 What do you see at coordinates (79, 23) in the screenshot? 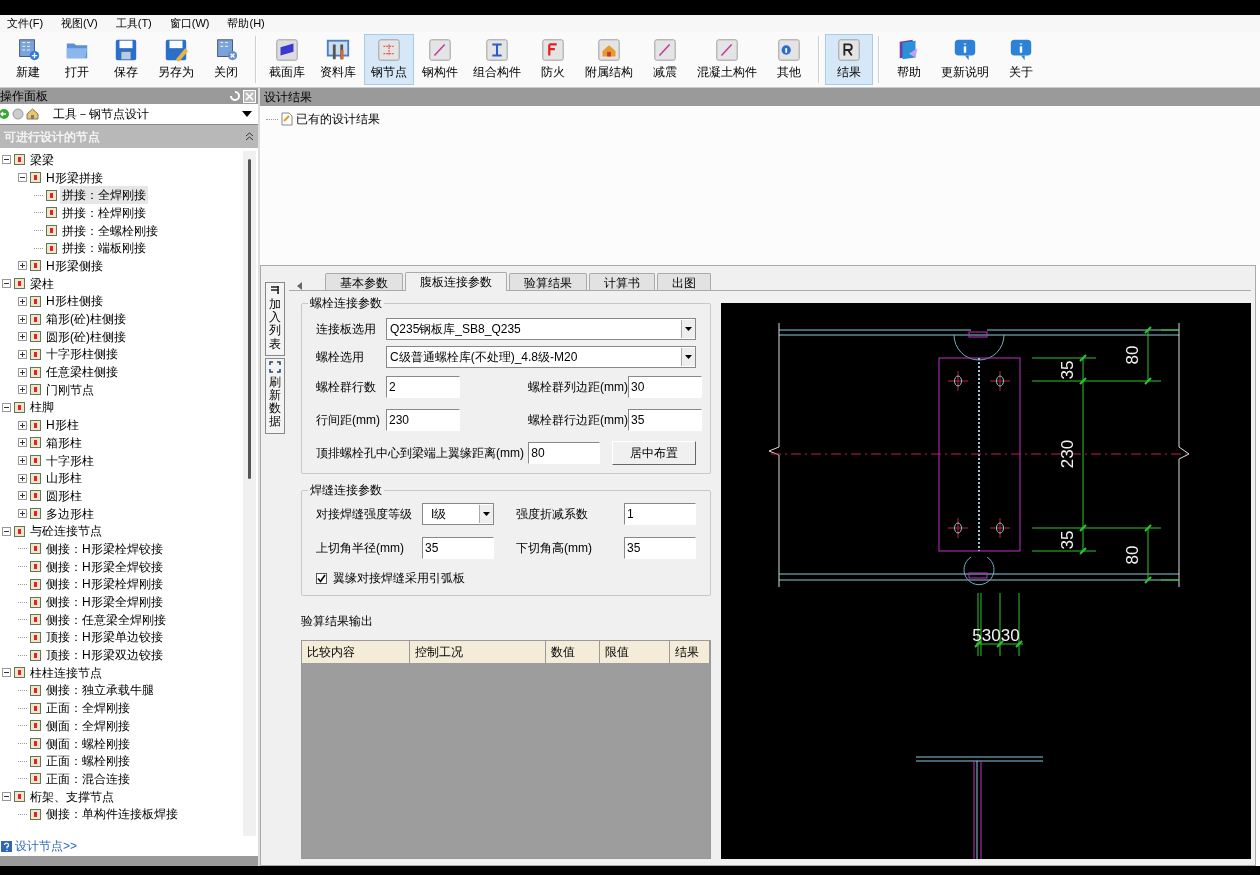
I see `menu-item: 视图(V)` at bounding box center [79, 23].